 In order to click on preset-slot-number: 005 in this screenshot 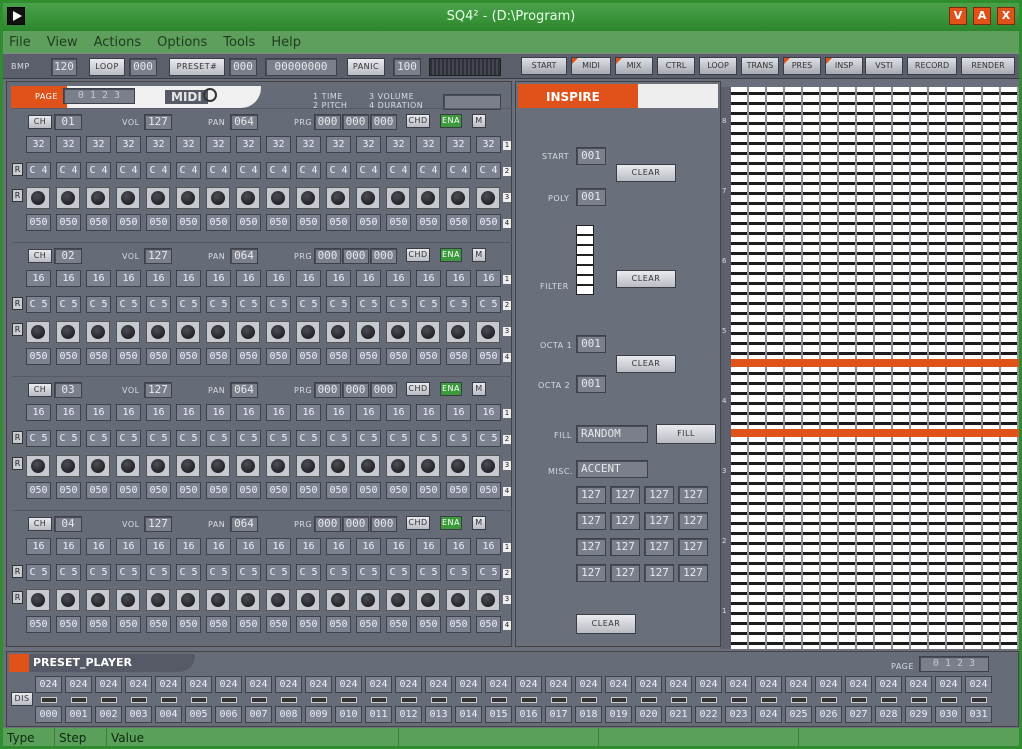, I will do `click(198, 714)`.